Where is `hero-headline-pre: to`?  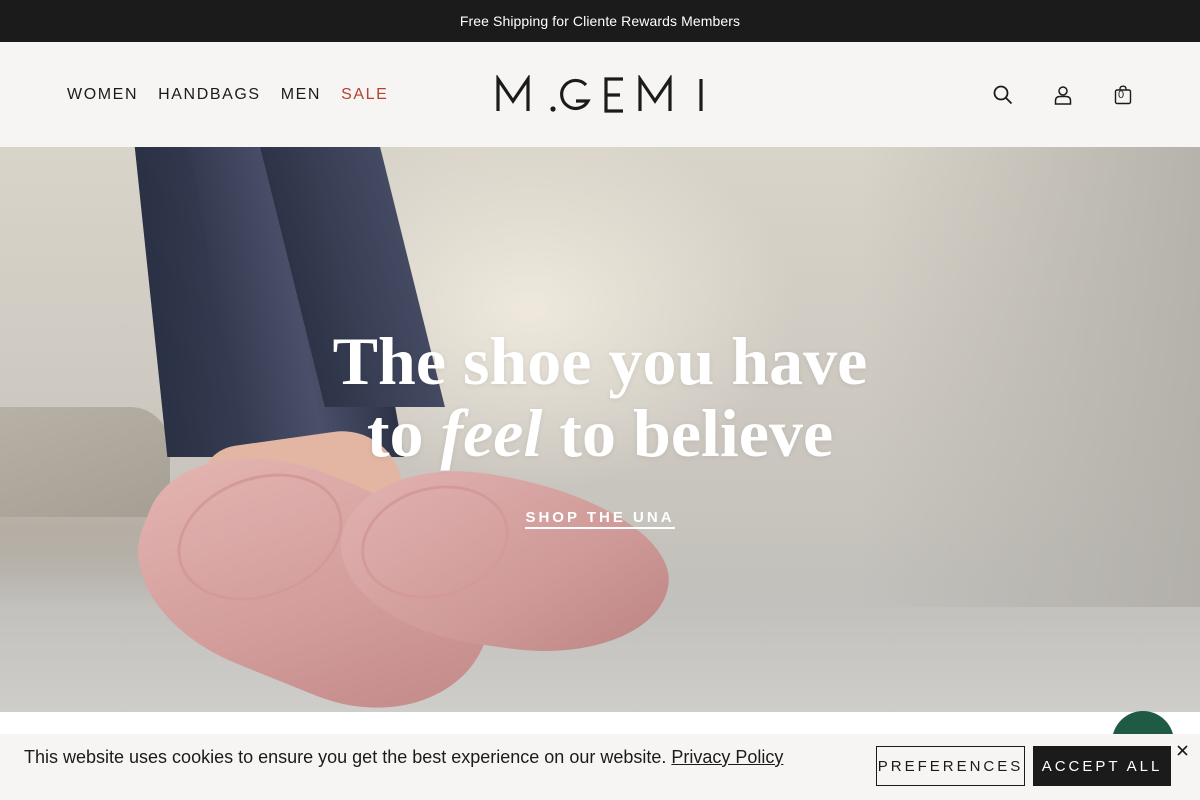
hero-headline-pre: to is located at coordinates (403, 433).